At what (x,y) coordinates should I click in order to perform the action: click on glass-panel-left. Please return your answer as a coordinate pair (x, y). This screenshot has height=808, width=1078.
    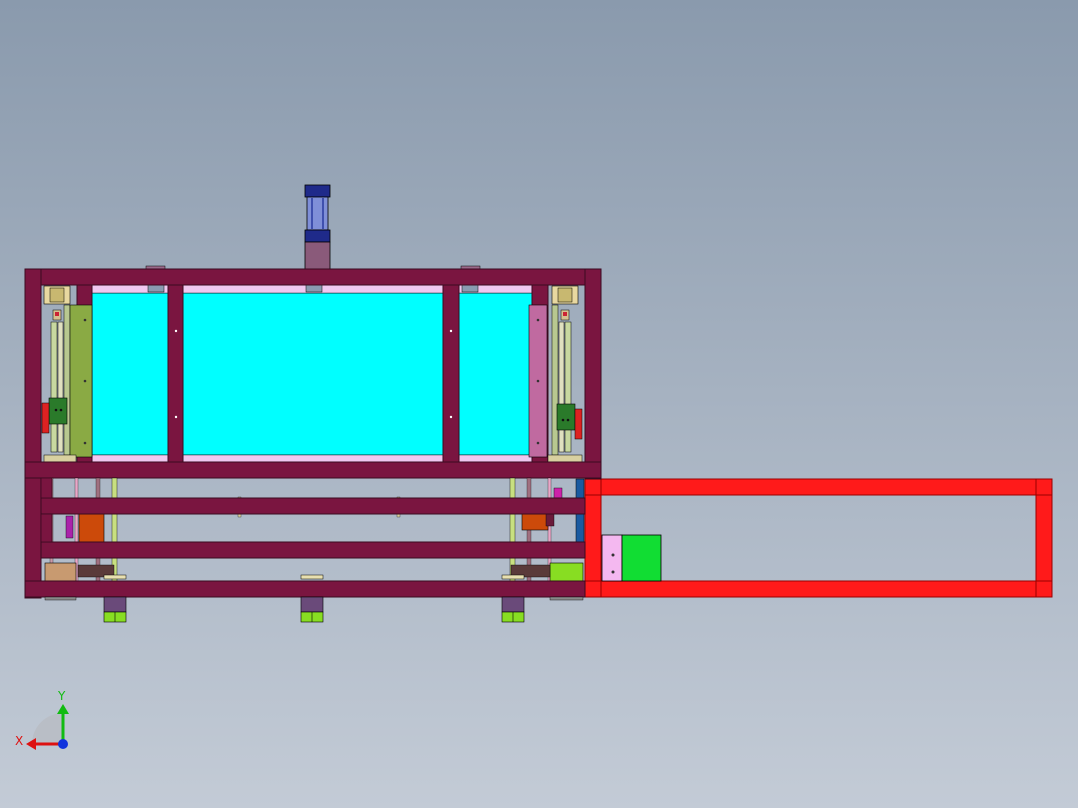
    Looking at the image, I should click on (130, 374).